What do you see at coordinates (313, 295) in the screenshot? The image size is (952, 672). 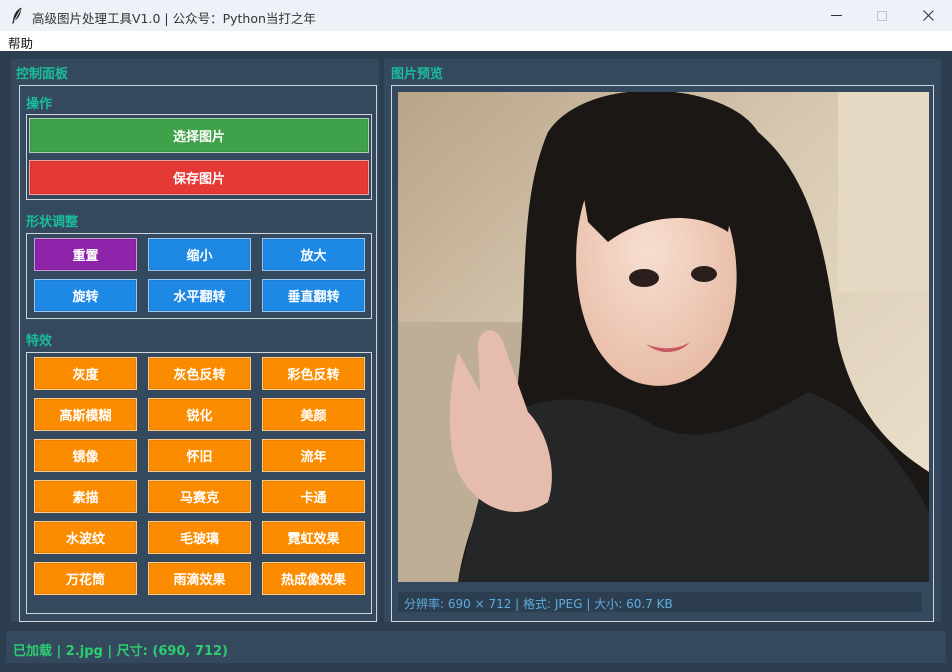 I see `flip-vertical-button: 垂直翻转` at bounding box center [313, 295].